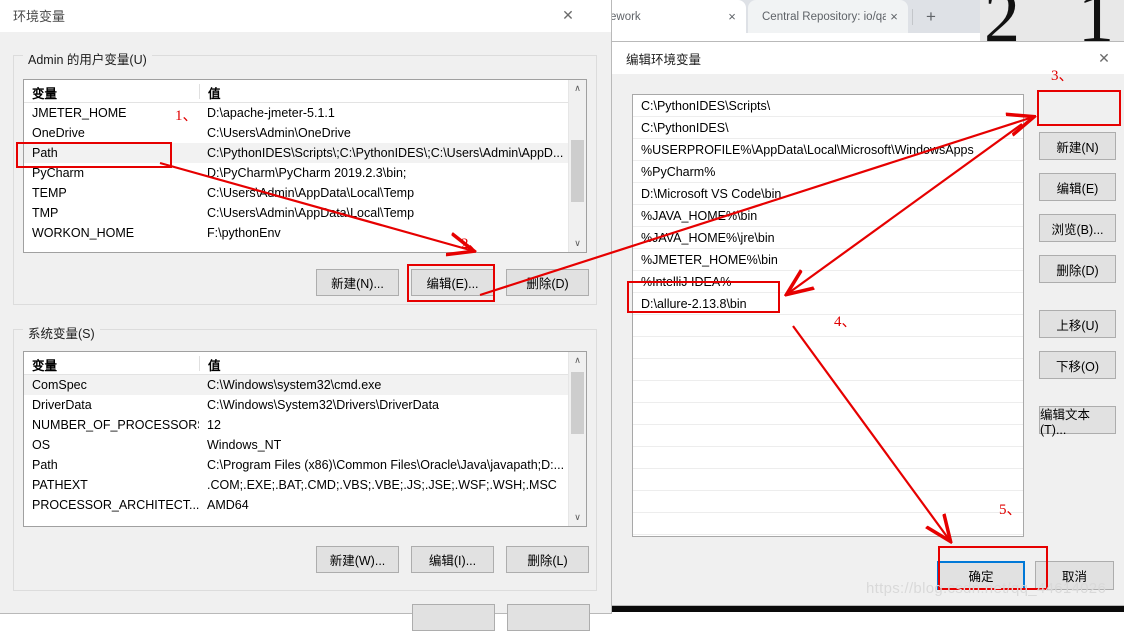  I want to click on big-digit-left: 2, so click(1002, 22).